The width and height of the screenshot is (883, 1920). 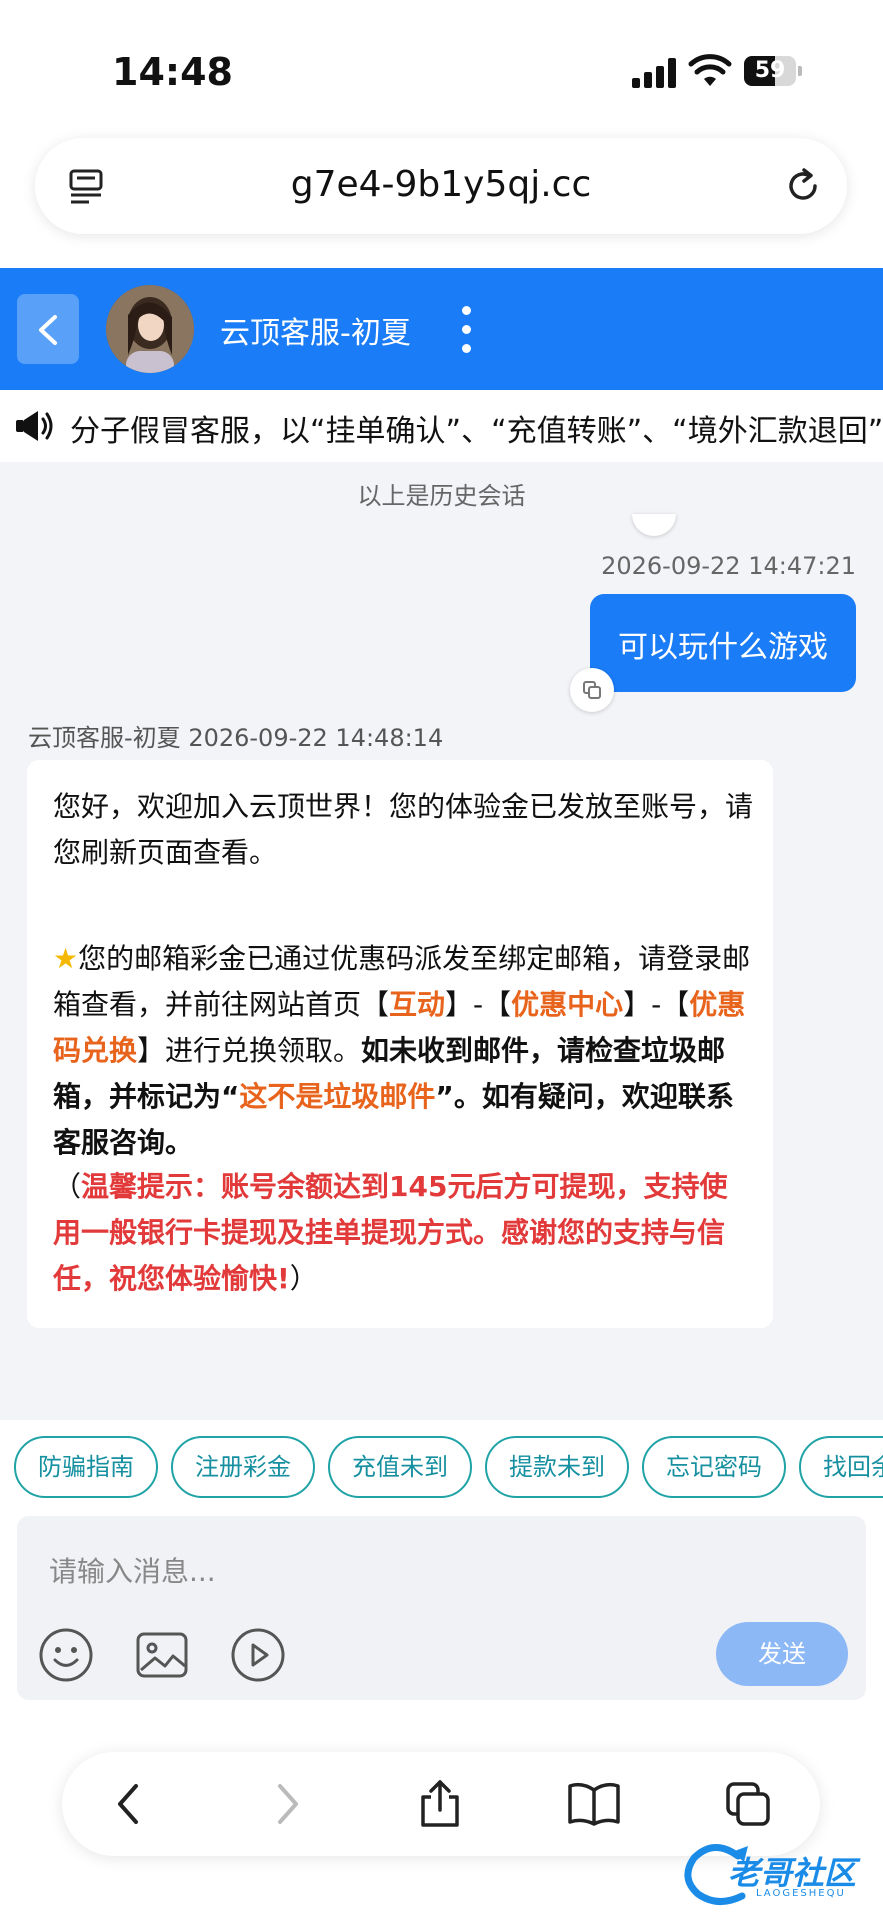 What do you see at coordinates (243, 1467) in the screenshot?
I see `chip-signup-bonus: 注册彩金` at bounding box center [243, 1467].